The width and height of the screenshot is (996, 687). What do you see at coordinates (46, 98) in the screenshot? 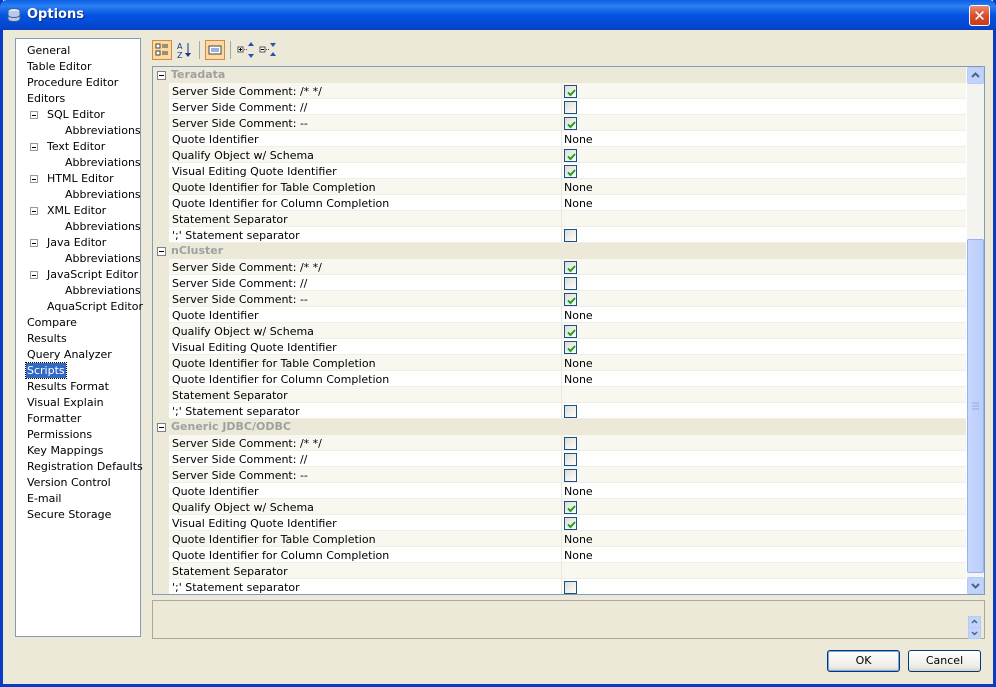
I see `nav-item-editors: Editors` at bounding box center [46, 98].